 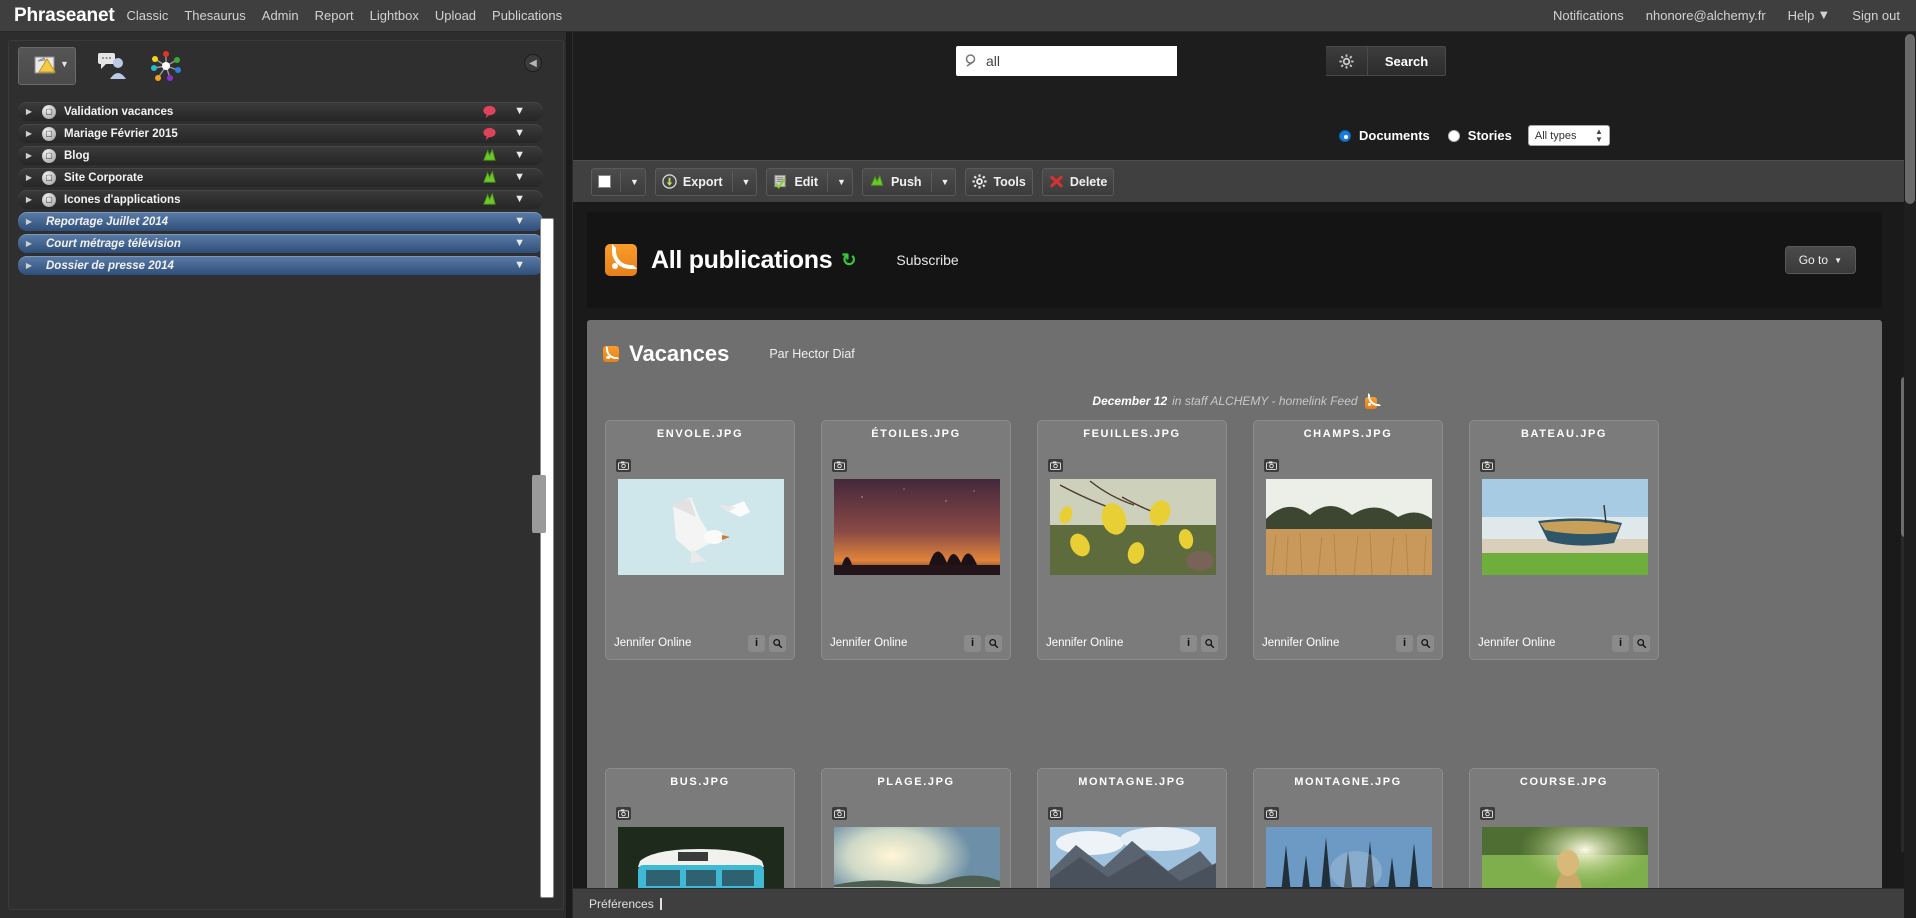 What do you see at coordinates (1347, 61) in the screenshot?
I see `search-settings-button` at bounding box center [1347, 61].